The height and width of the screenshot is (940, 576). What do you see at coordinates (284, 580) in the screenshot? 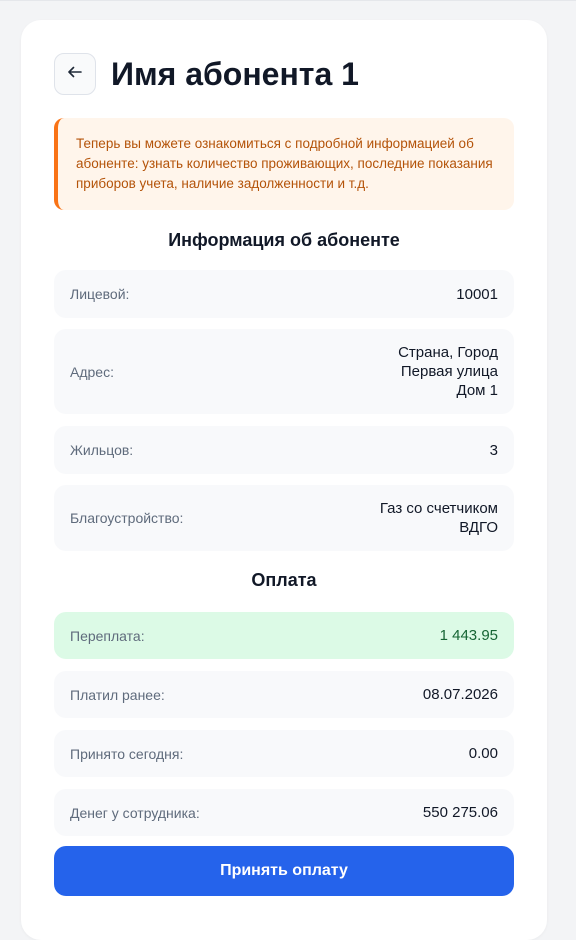
I see `payment-section-title: Оплата` at bounding box center [284, 580].